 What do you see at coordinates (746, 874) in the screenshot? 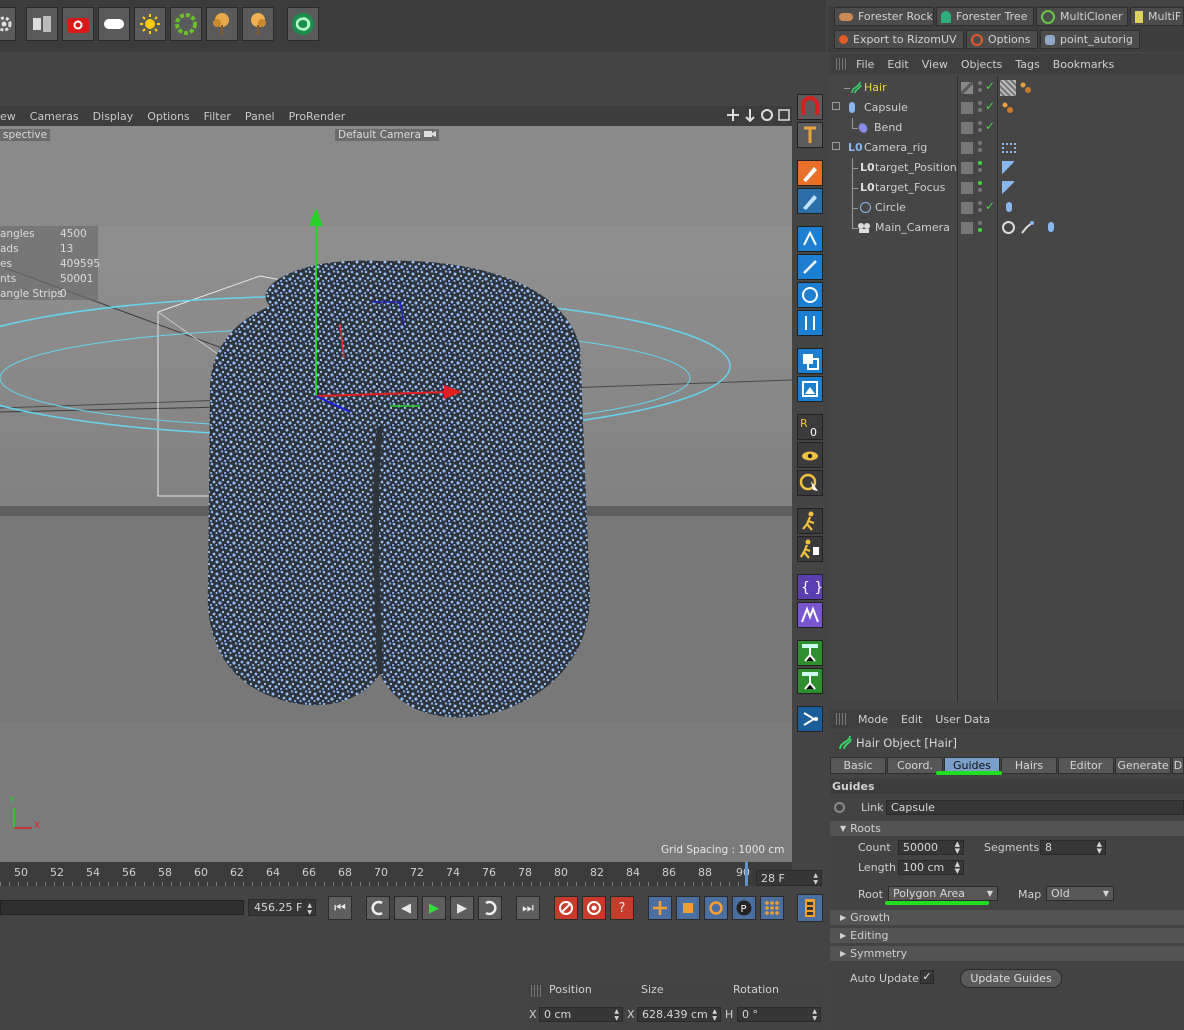
I see `playhead` at bounding box center [746, 874].